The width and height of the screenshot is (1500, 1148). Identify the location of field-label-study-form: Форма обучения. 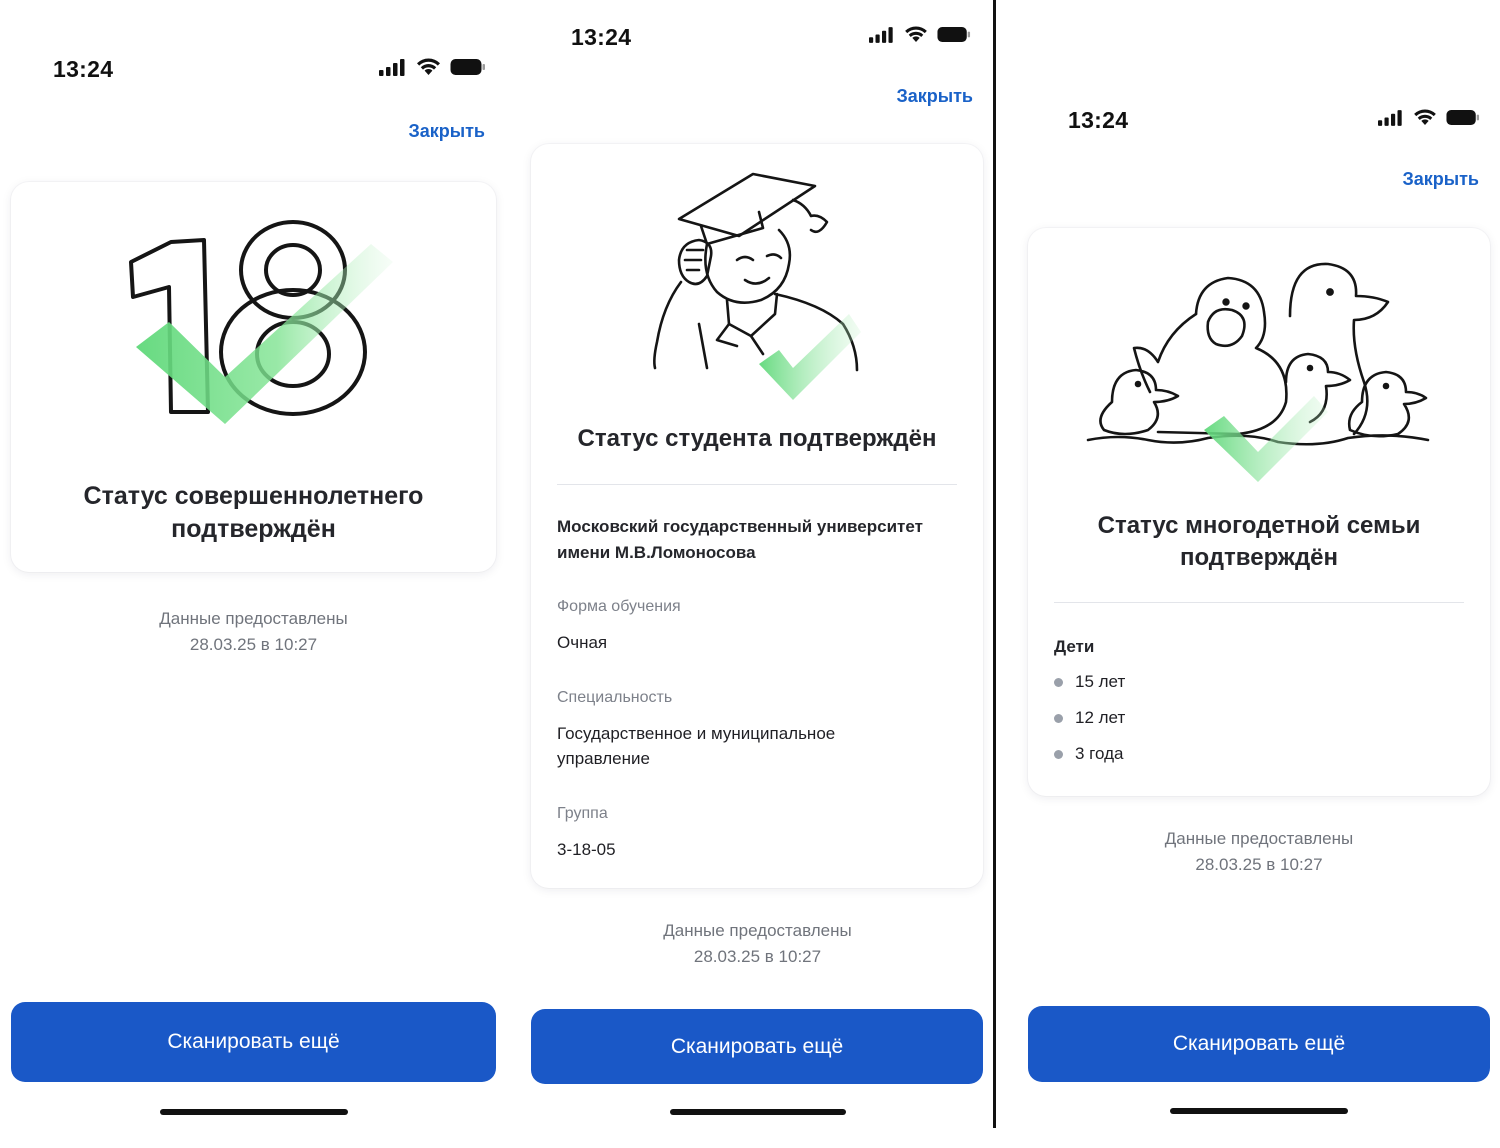
(619, 606).